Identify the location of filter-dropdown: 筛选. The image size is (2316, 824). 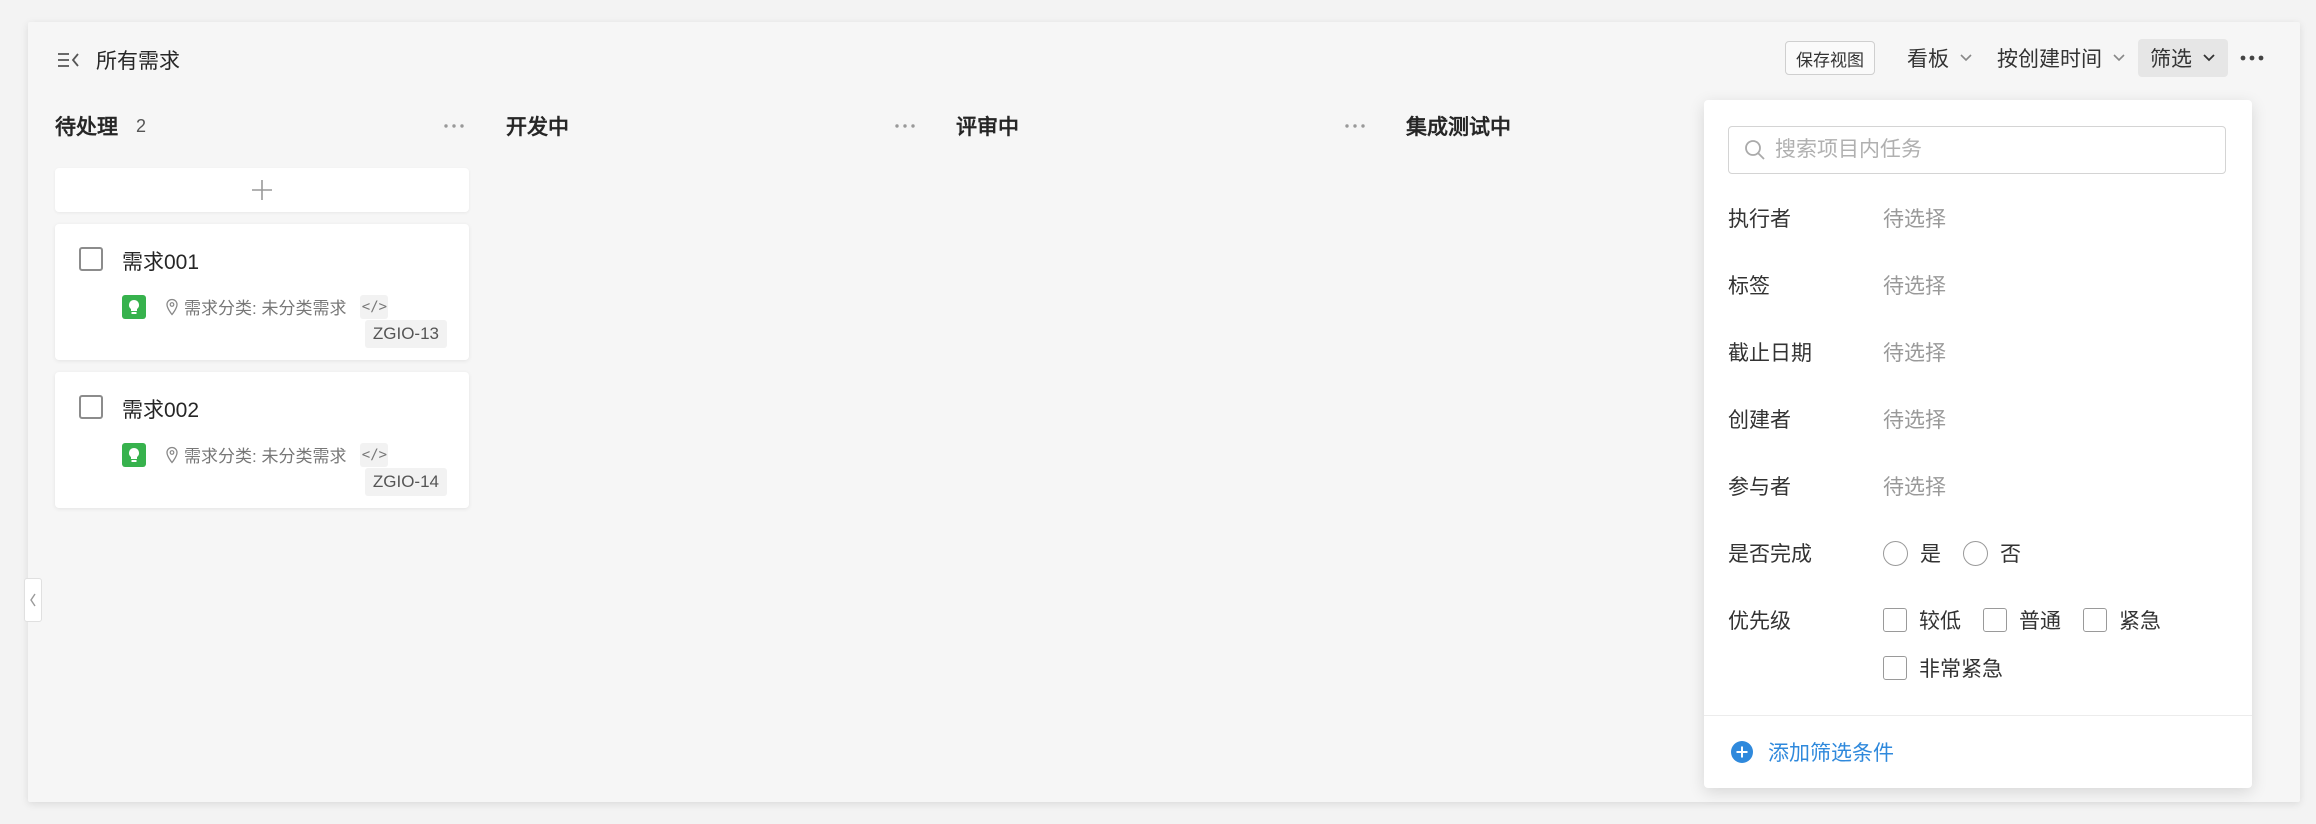
(2183, 58).